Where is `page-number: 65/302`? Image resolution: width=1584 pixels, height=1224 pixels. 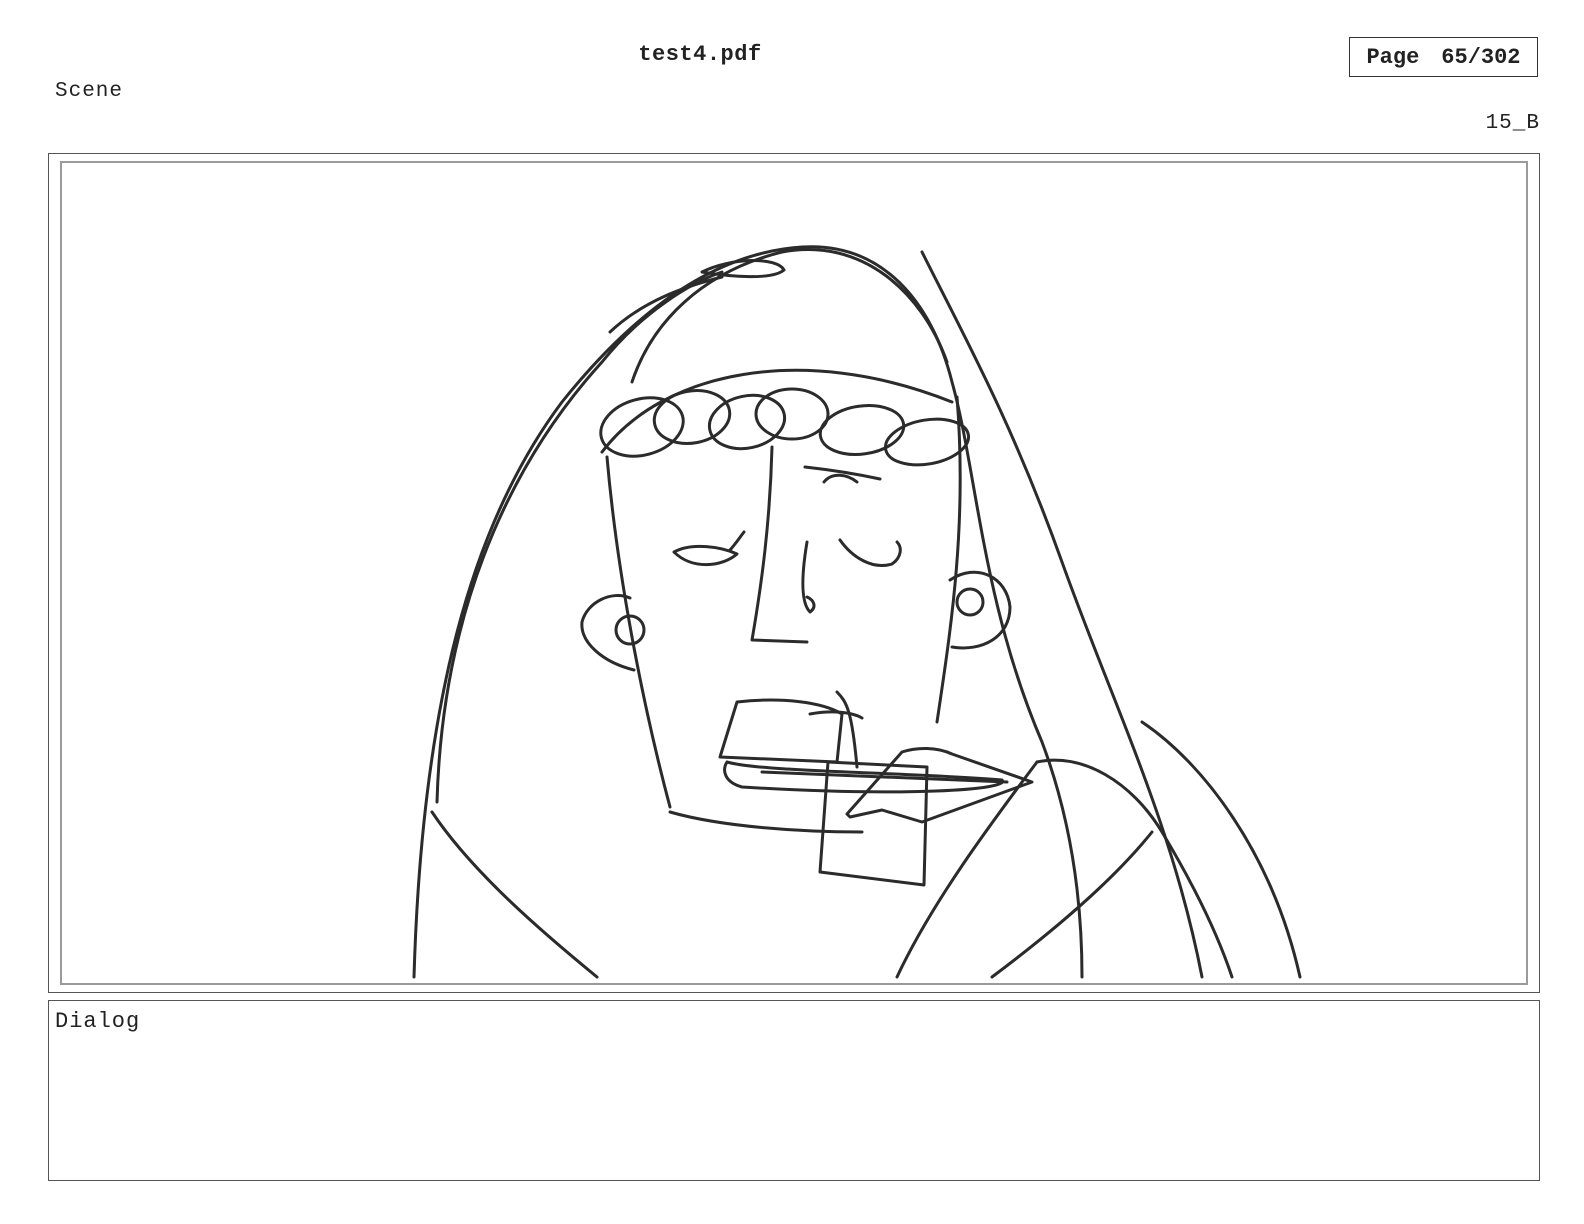 page-number: 65/302 is located at coordinates (1481, 57).